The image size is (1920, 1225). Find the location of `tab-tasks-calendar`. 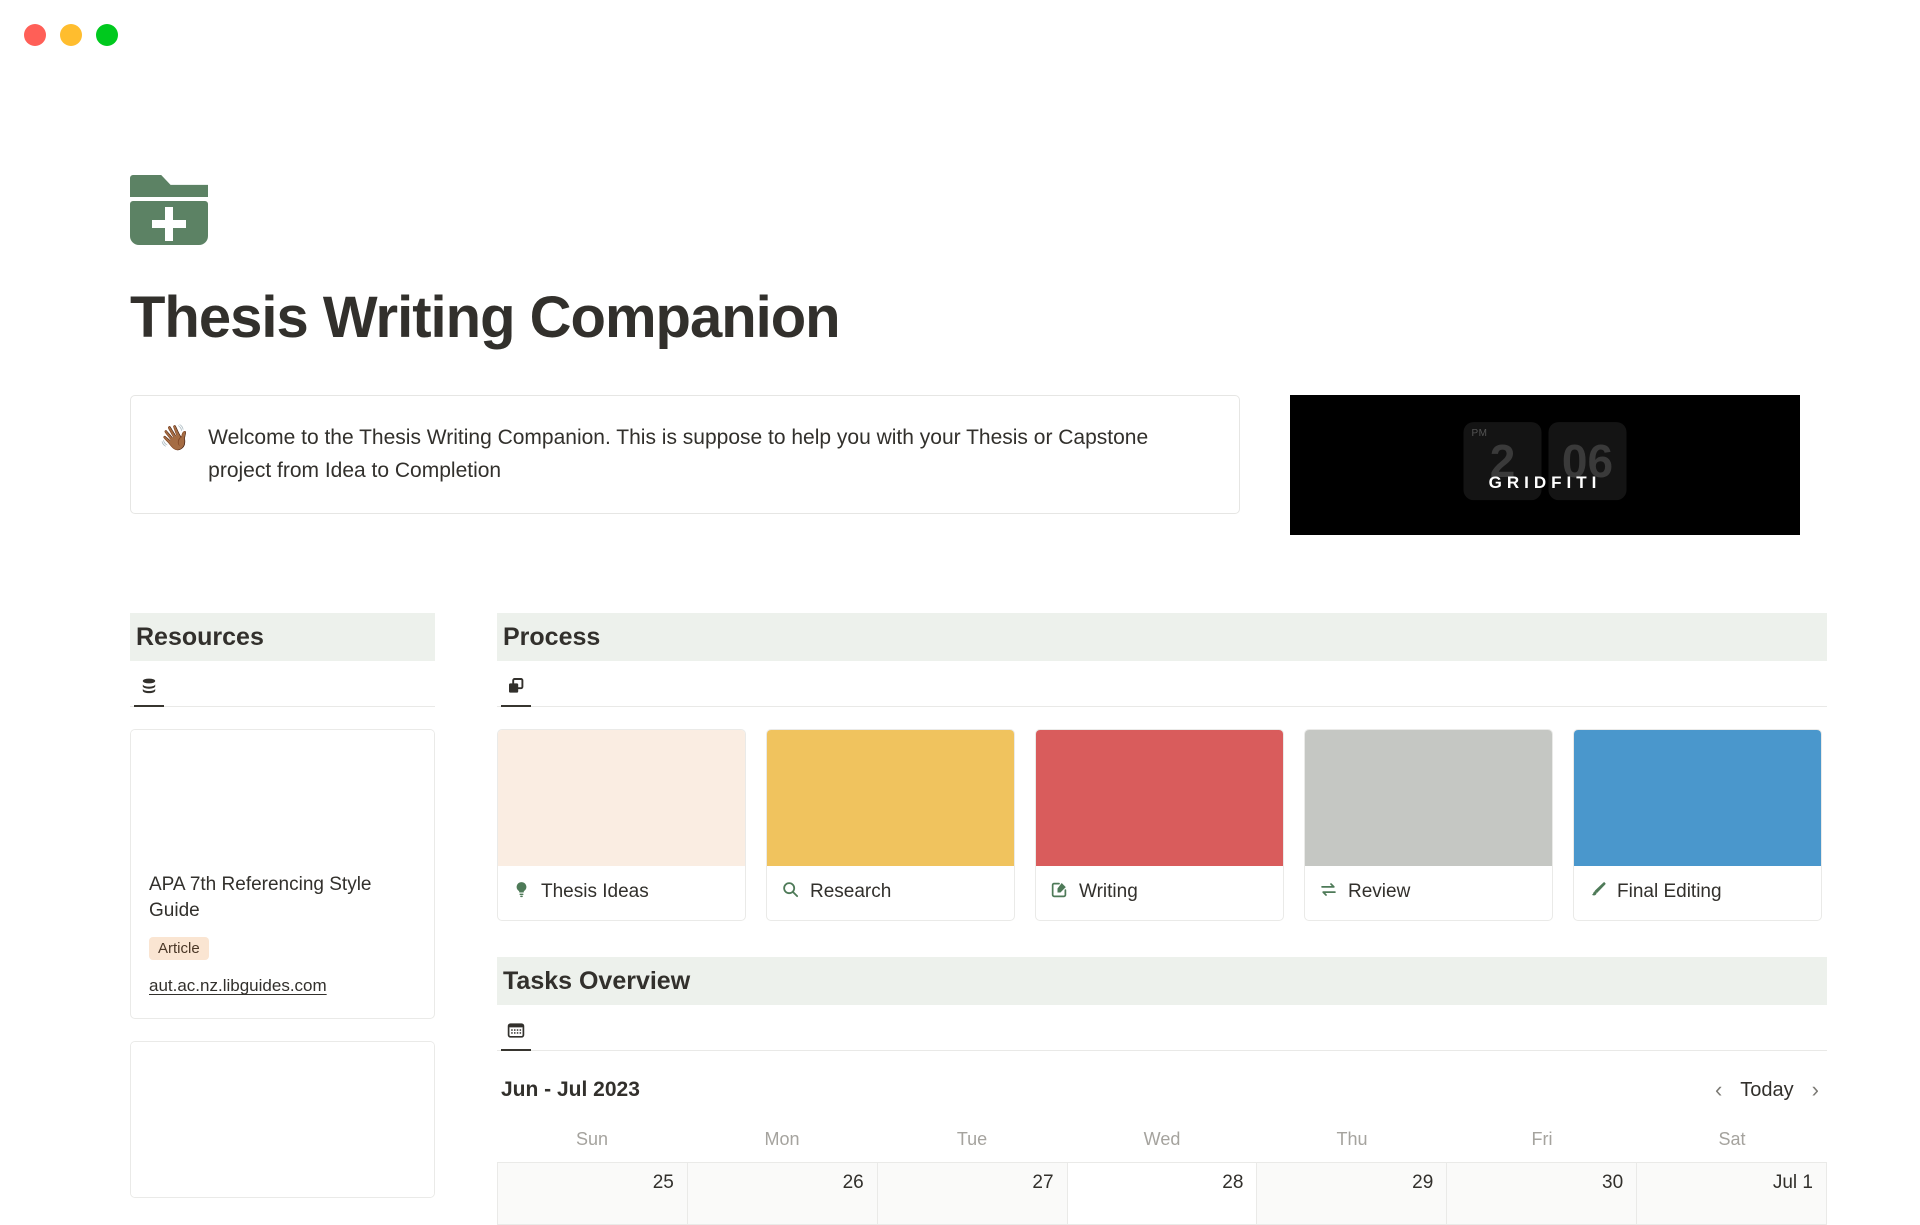

tab-tasks-calendar is located at coordinates (516, 1031).